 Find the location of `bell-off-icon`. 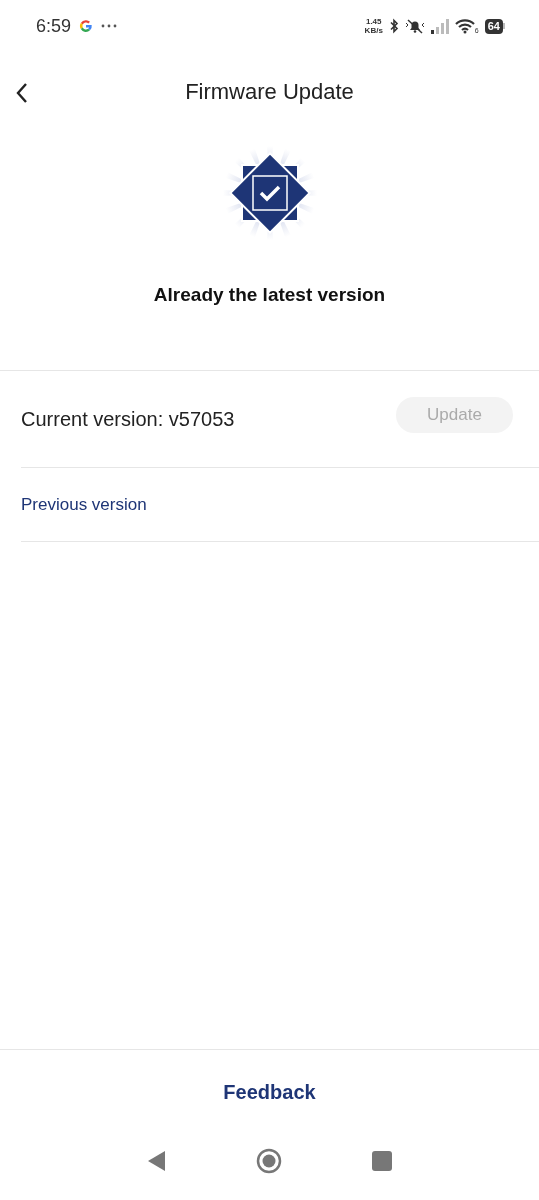

bell-off-icon is located at coordinates (414, 26).